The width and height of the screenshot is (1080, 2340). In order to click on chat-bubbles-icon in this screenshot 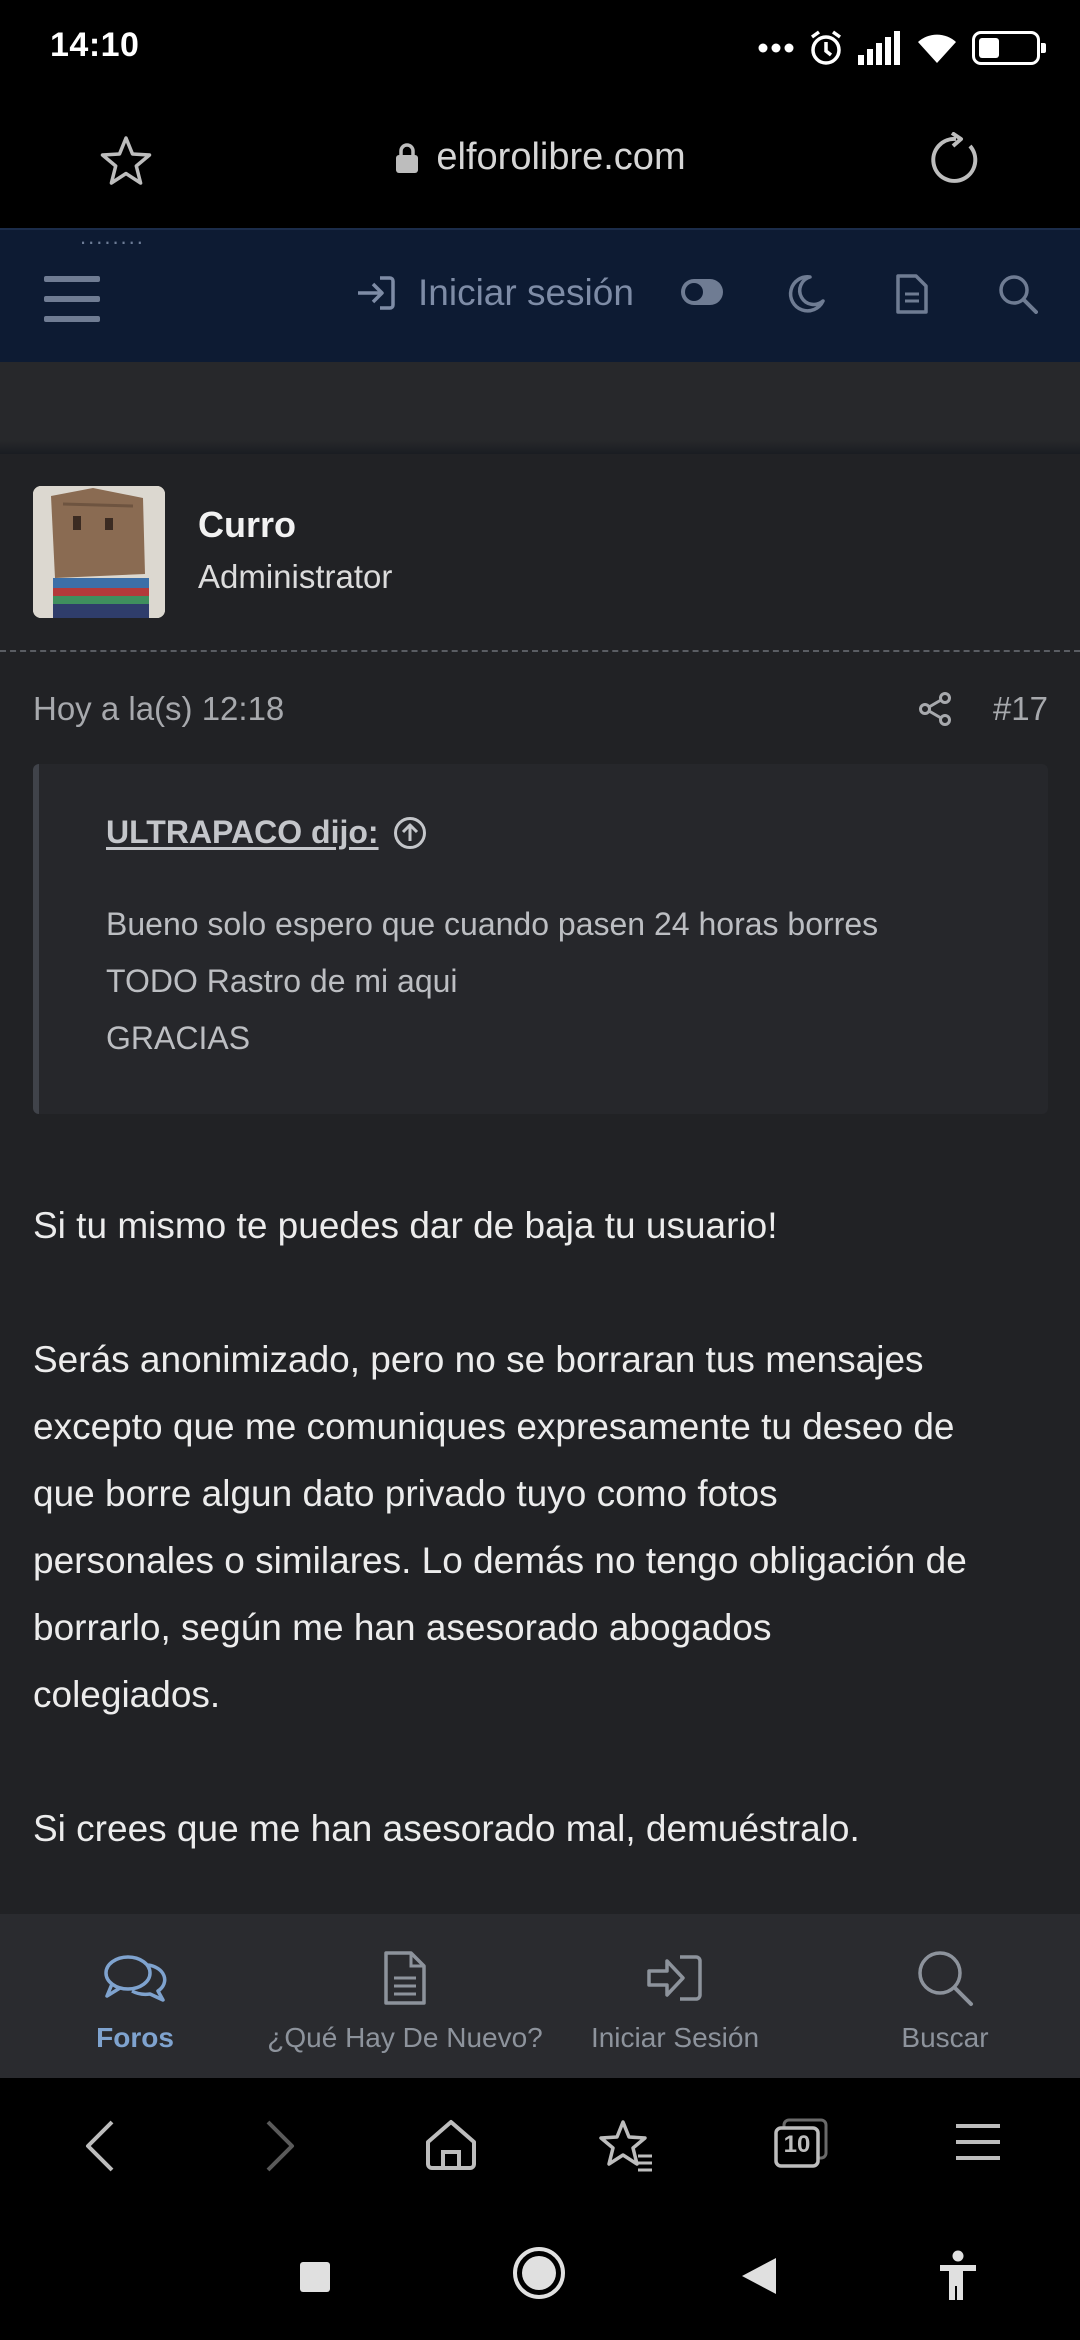, I will do `click(135, 1978)`.